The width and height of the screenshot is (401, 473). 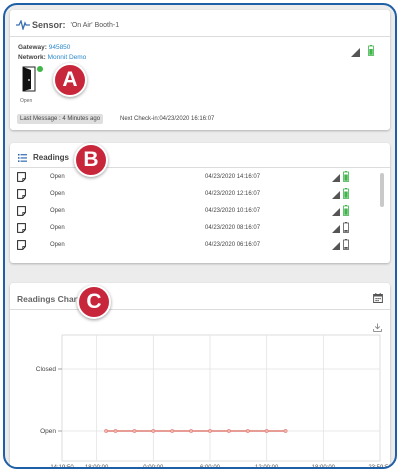 What do you see at coordinates (267, 467) in the screenshot?
I see `x-tick-label: 12:00:00` at bounding box center [267, 467].